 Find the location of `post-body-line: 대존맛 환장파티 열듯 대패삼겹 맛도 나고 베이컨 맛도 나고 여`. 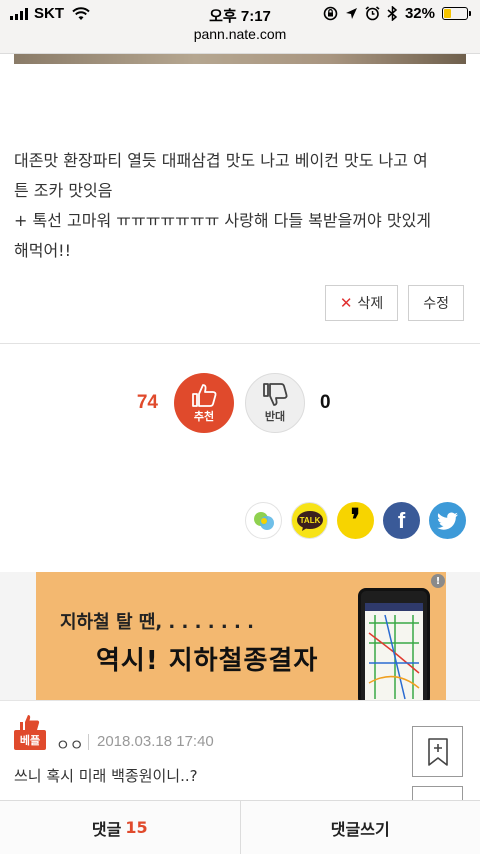

post-body-line: 대존맛 환장파티 열듯 대패삼겹 맛도 나고 베이컨 맛도 나고 여 is located at coordinates (221, 160).